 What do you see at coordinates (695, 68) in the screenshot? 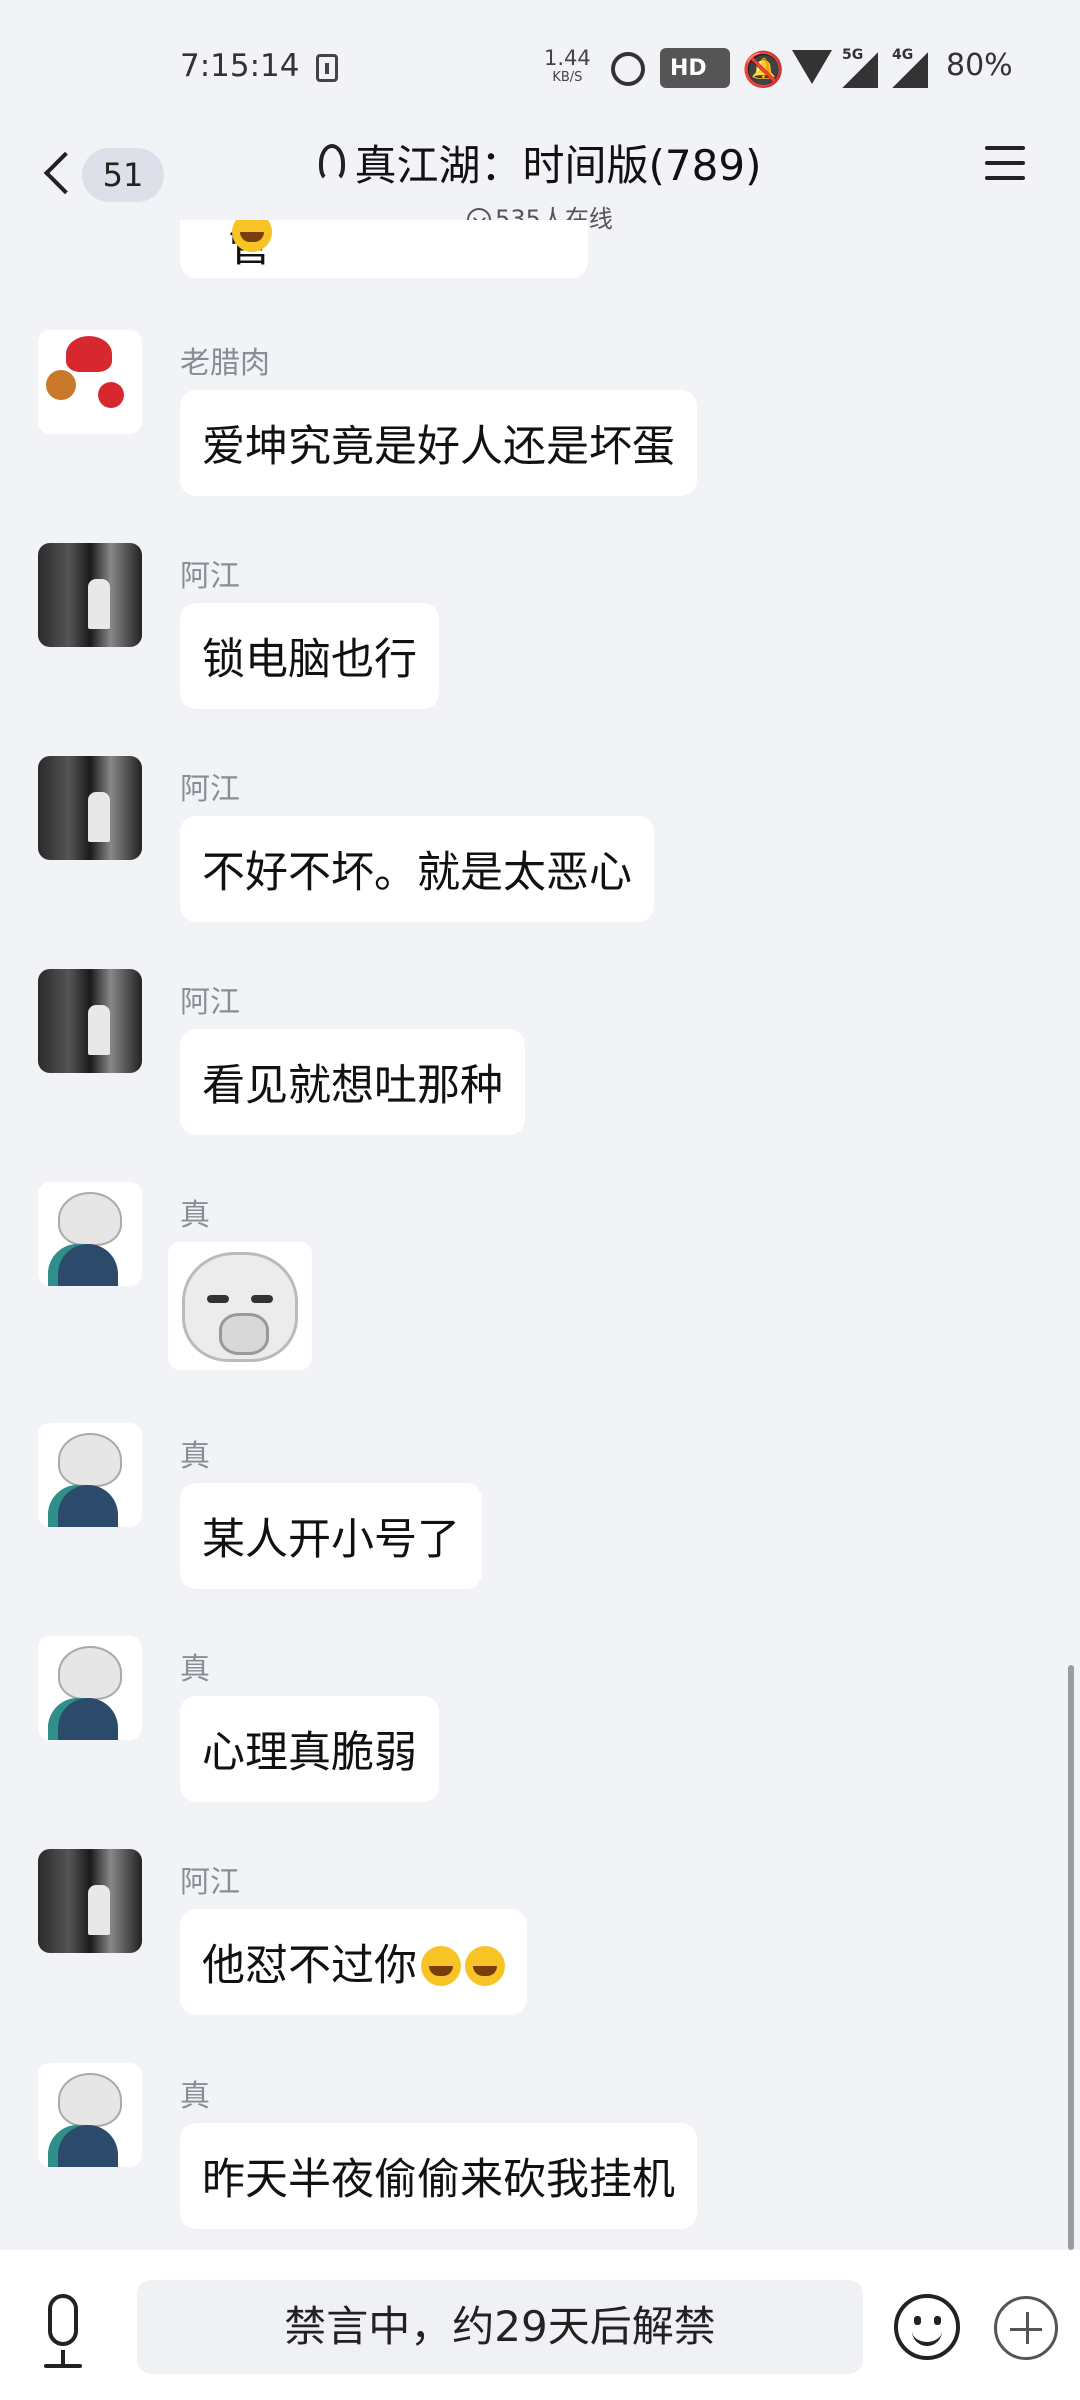
I see `hd-icon: HD` at bounding box center [695, 68].